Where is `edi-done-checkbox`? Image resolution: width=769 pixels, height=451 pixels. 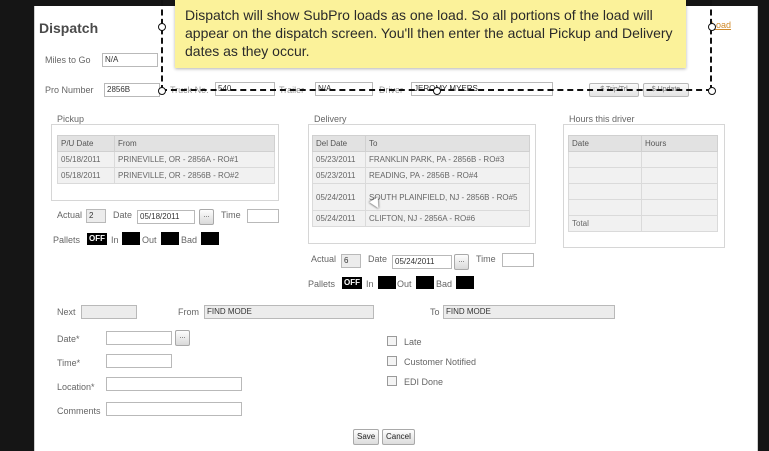 edi-done-checkbox is located at coordinates (392, 381).